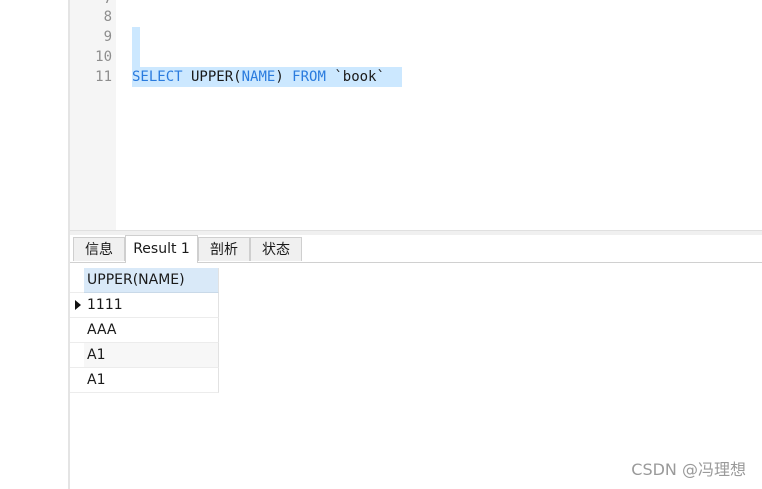 The width and height of the screenshot is (762, 489). Describe the element at coordinates (151, 330) in the screenshot. I see `table-cell: AAA` at that location.